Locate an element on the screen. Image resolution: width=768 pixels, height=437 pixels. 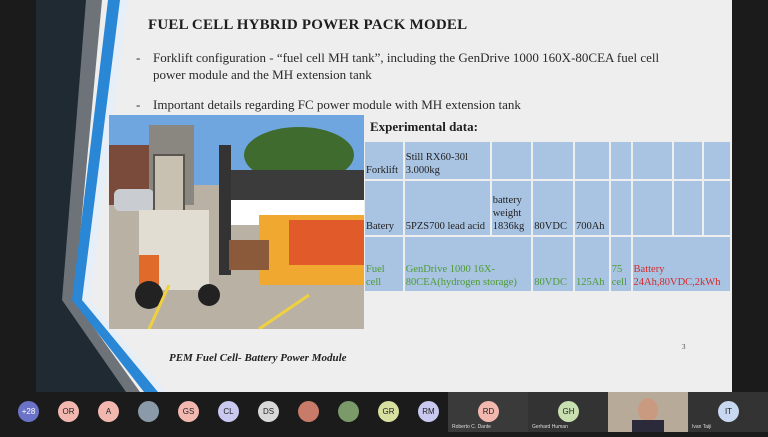
table-row: Forklift Still RX60-30l 3.000kg is located at coordinates (547, 160).